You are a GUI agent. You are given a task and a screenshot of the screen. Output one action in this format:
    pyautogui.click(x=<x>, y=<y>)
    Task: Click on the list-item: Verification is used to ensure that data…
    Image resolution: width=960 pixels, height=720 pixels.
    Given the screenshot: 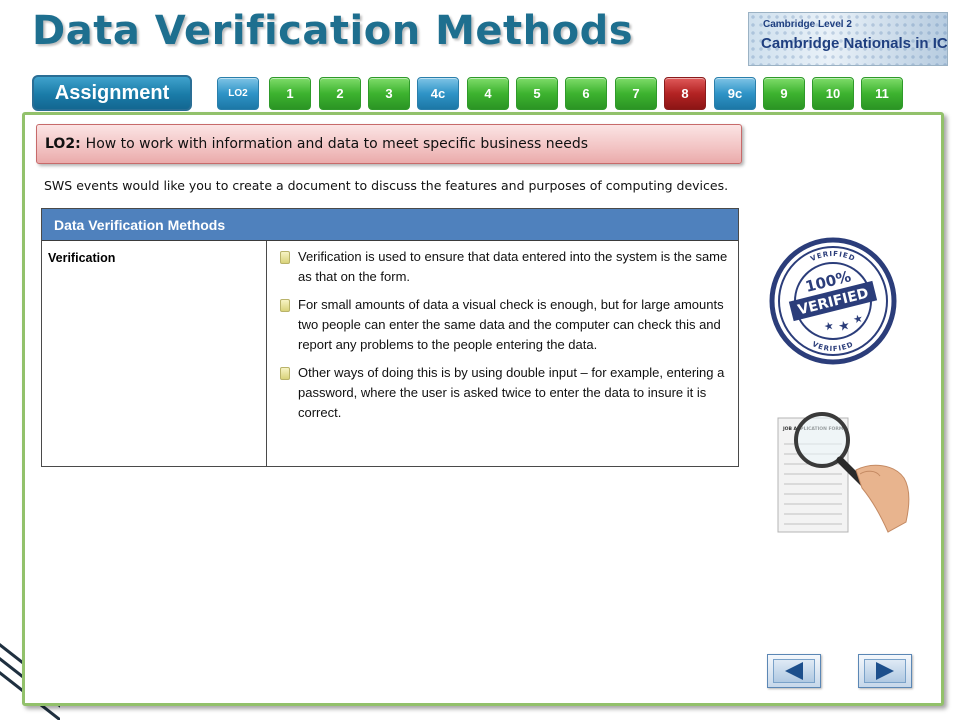 What is the action you would take?
    pyautogui.click(x=504, y=267)
    